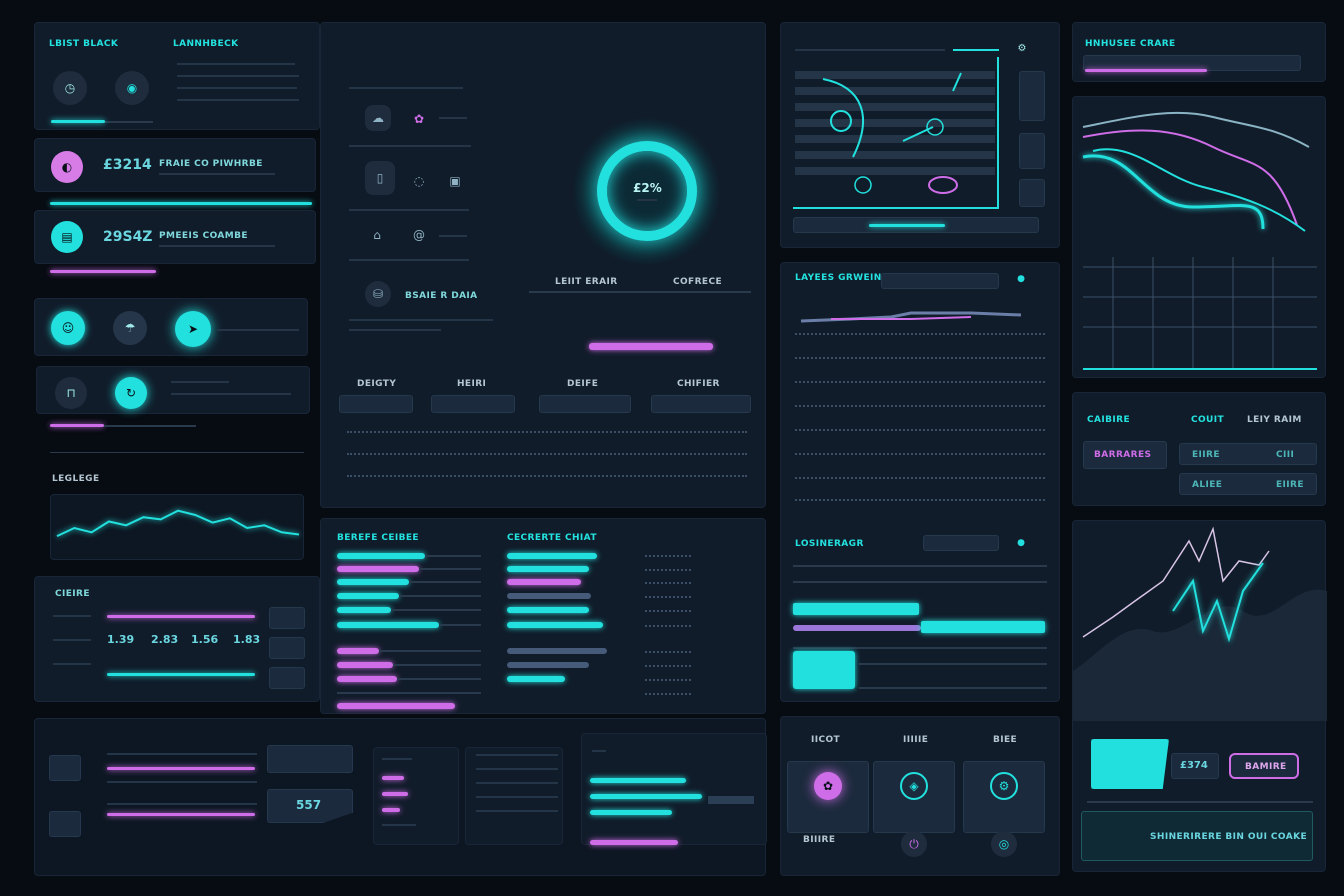 The height and width of the screenshot is (896, 1344). I want to click on trend-value-box: £374, so click(1195, 766).